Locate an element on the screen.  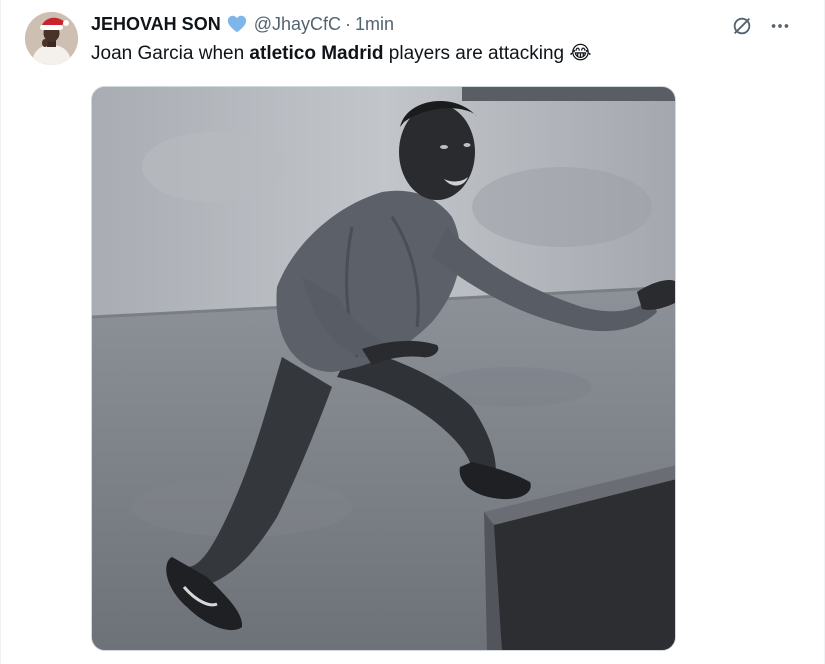
tweet-header: JEHOVAH SON @JhayCfC · 1min is located at coordinates (242, 24).